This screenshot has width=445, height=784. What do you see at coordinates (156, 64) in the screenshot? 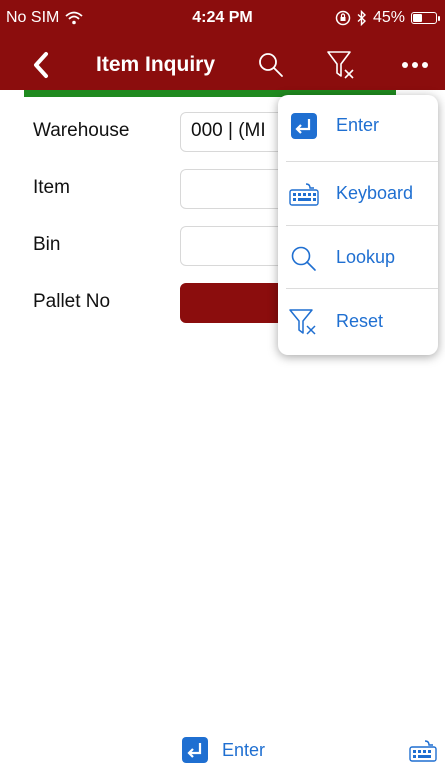
I see `page-title: Item Inquiry` at bounding box center [156, 64].